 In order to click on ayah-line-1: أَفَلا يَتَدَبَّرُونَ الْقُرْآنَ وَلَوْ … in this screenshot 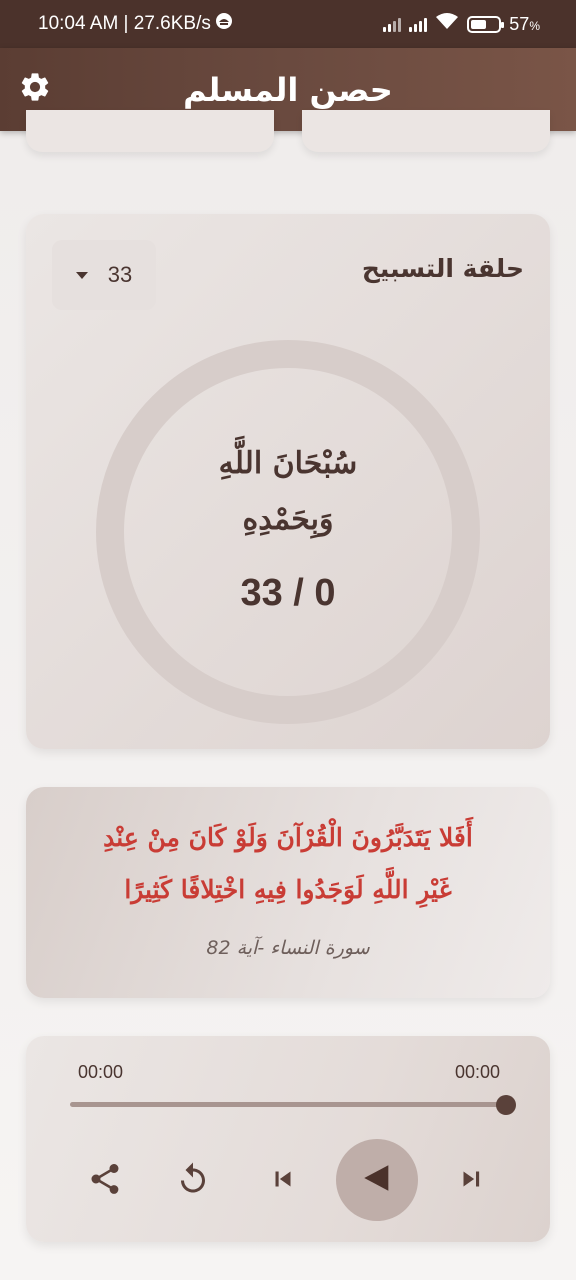, I will do `click(288, 837)`.